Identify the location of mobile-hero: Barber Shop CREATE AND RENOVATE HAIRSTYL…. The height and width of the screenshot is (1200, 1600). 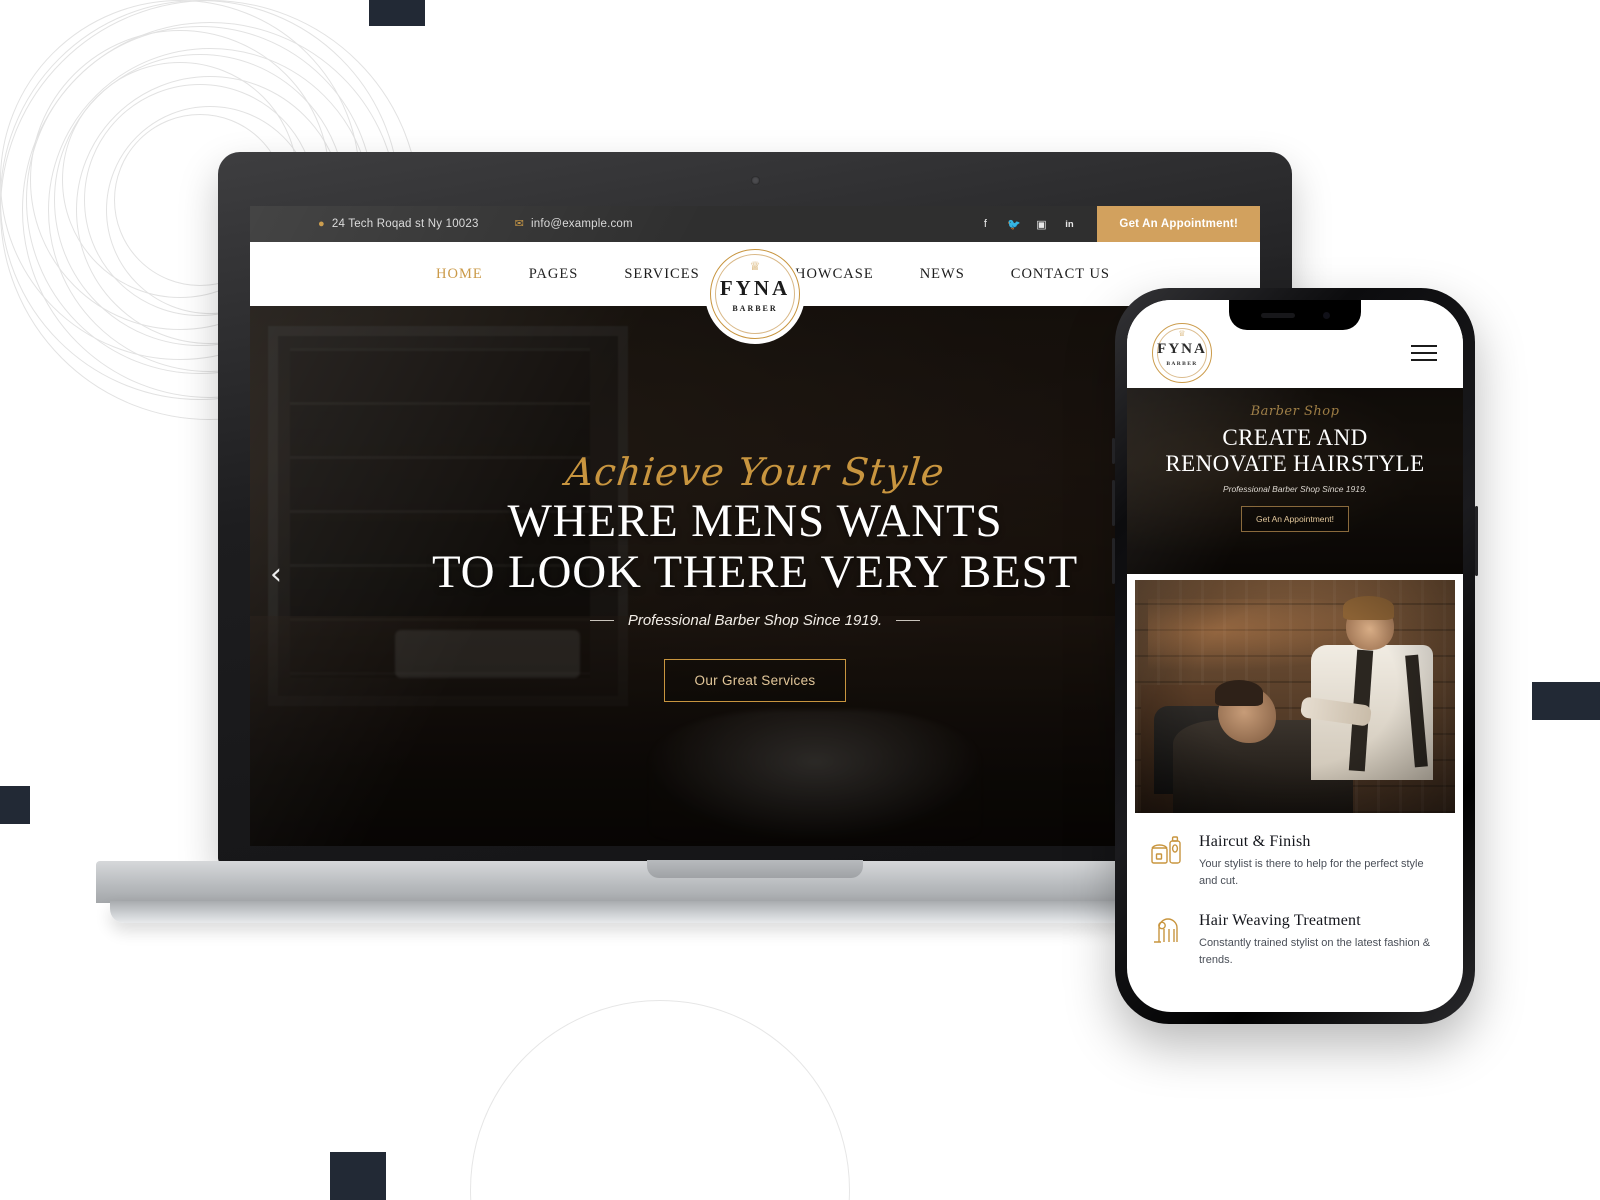
(1295, 481).